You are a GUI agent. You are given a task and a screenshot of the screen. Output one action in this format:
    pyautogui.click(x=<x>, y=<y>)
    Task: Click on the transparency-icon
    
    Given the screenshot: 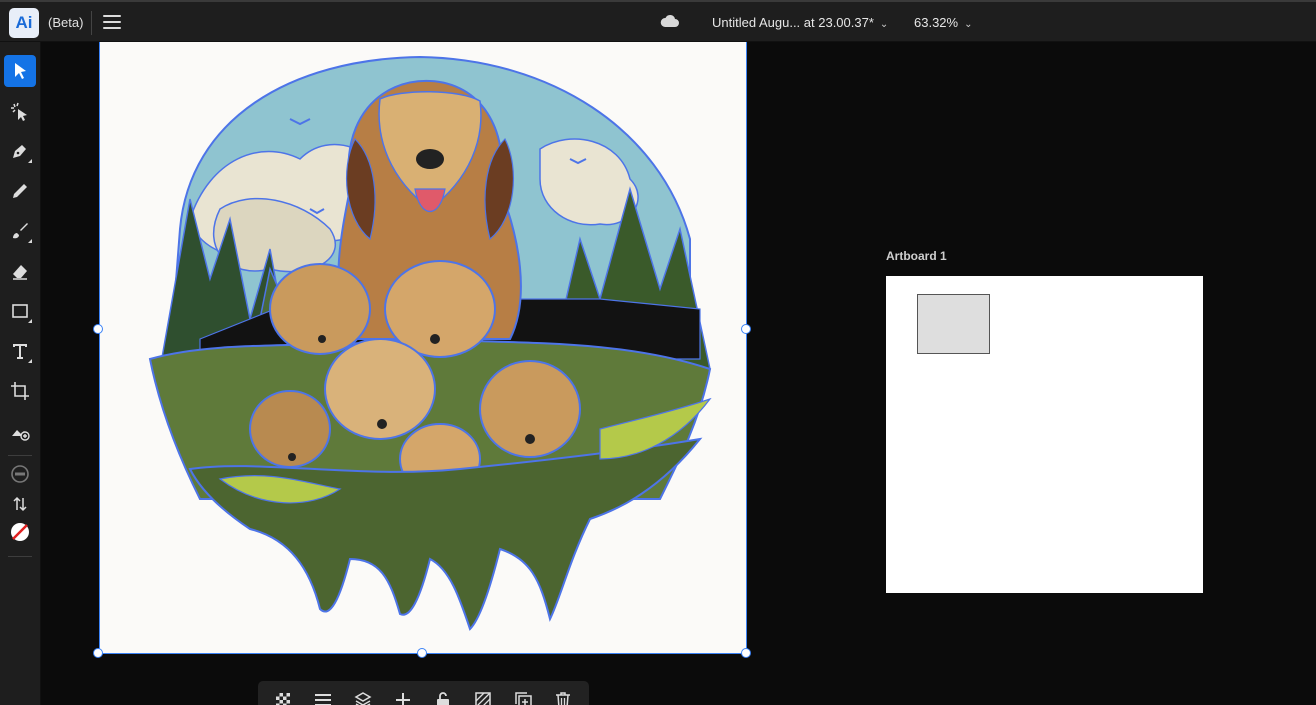 What is the action you would take?
    pyautogui.click(x=283, y=697)
    